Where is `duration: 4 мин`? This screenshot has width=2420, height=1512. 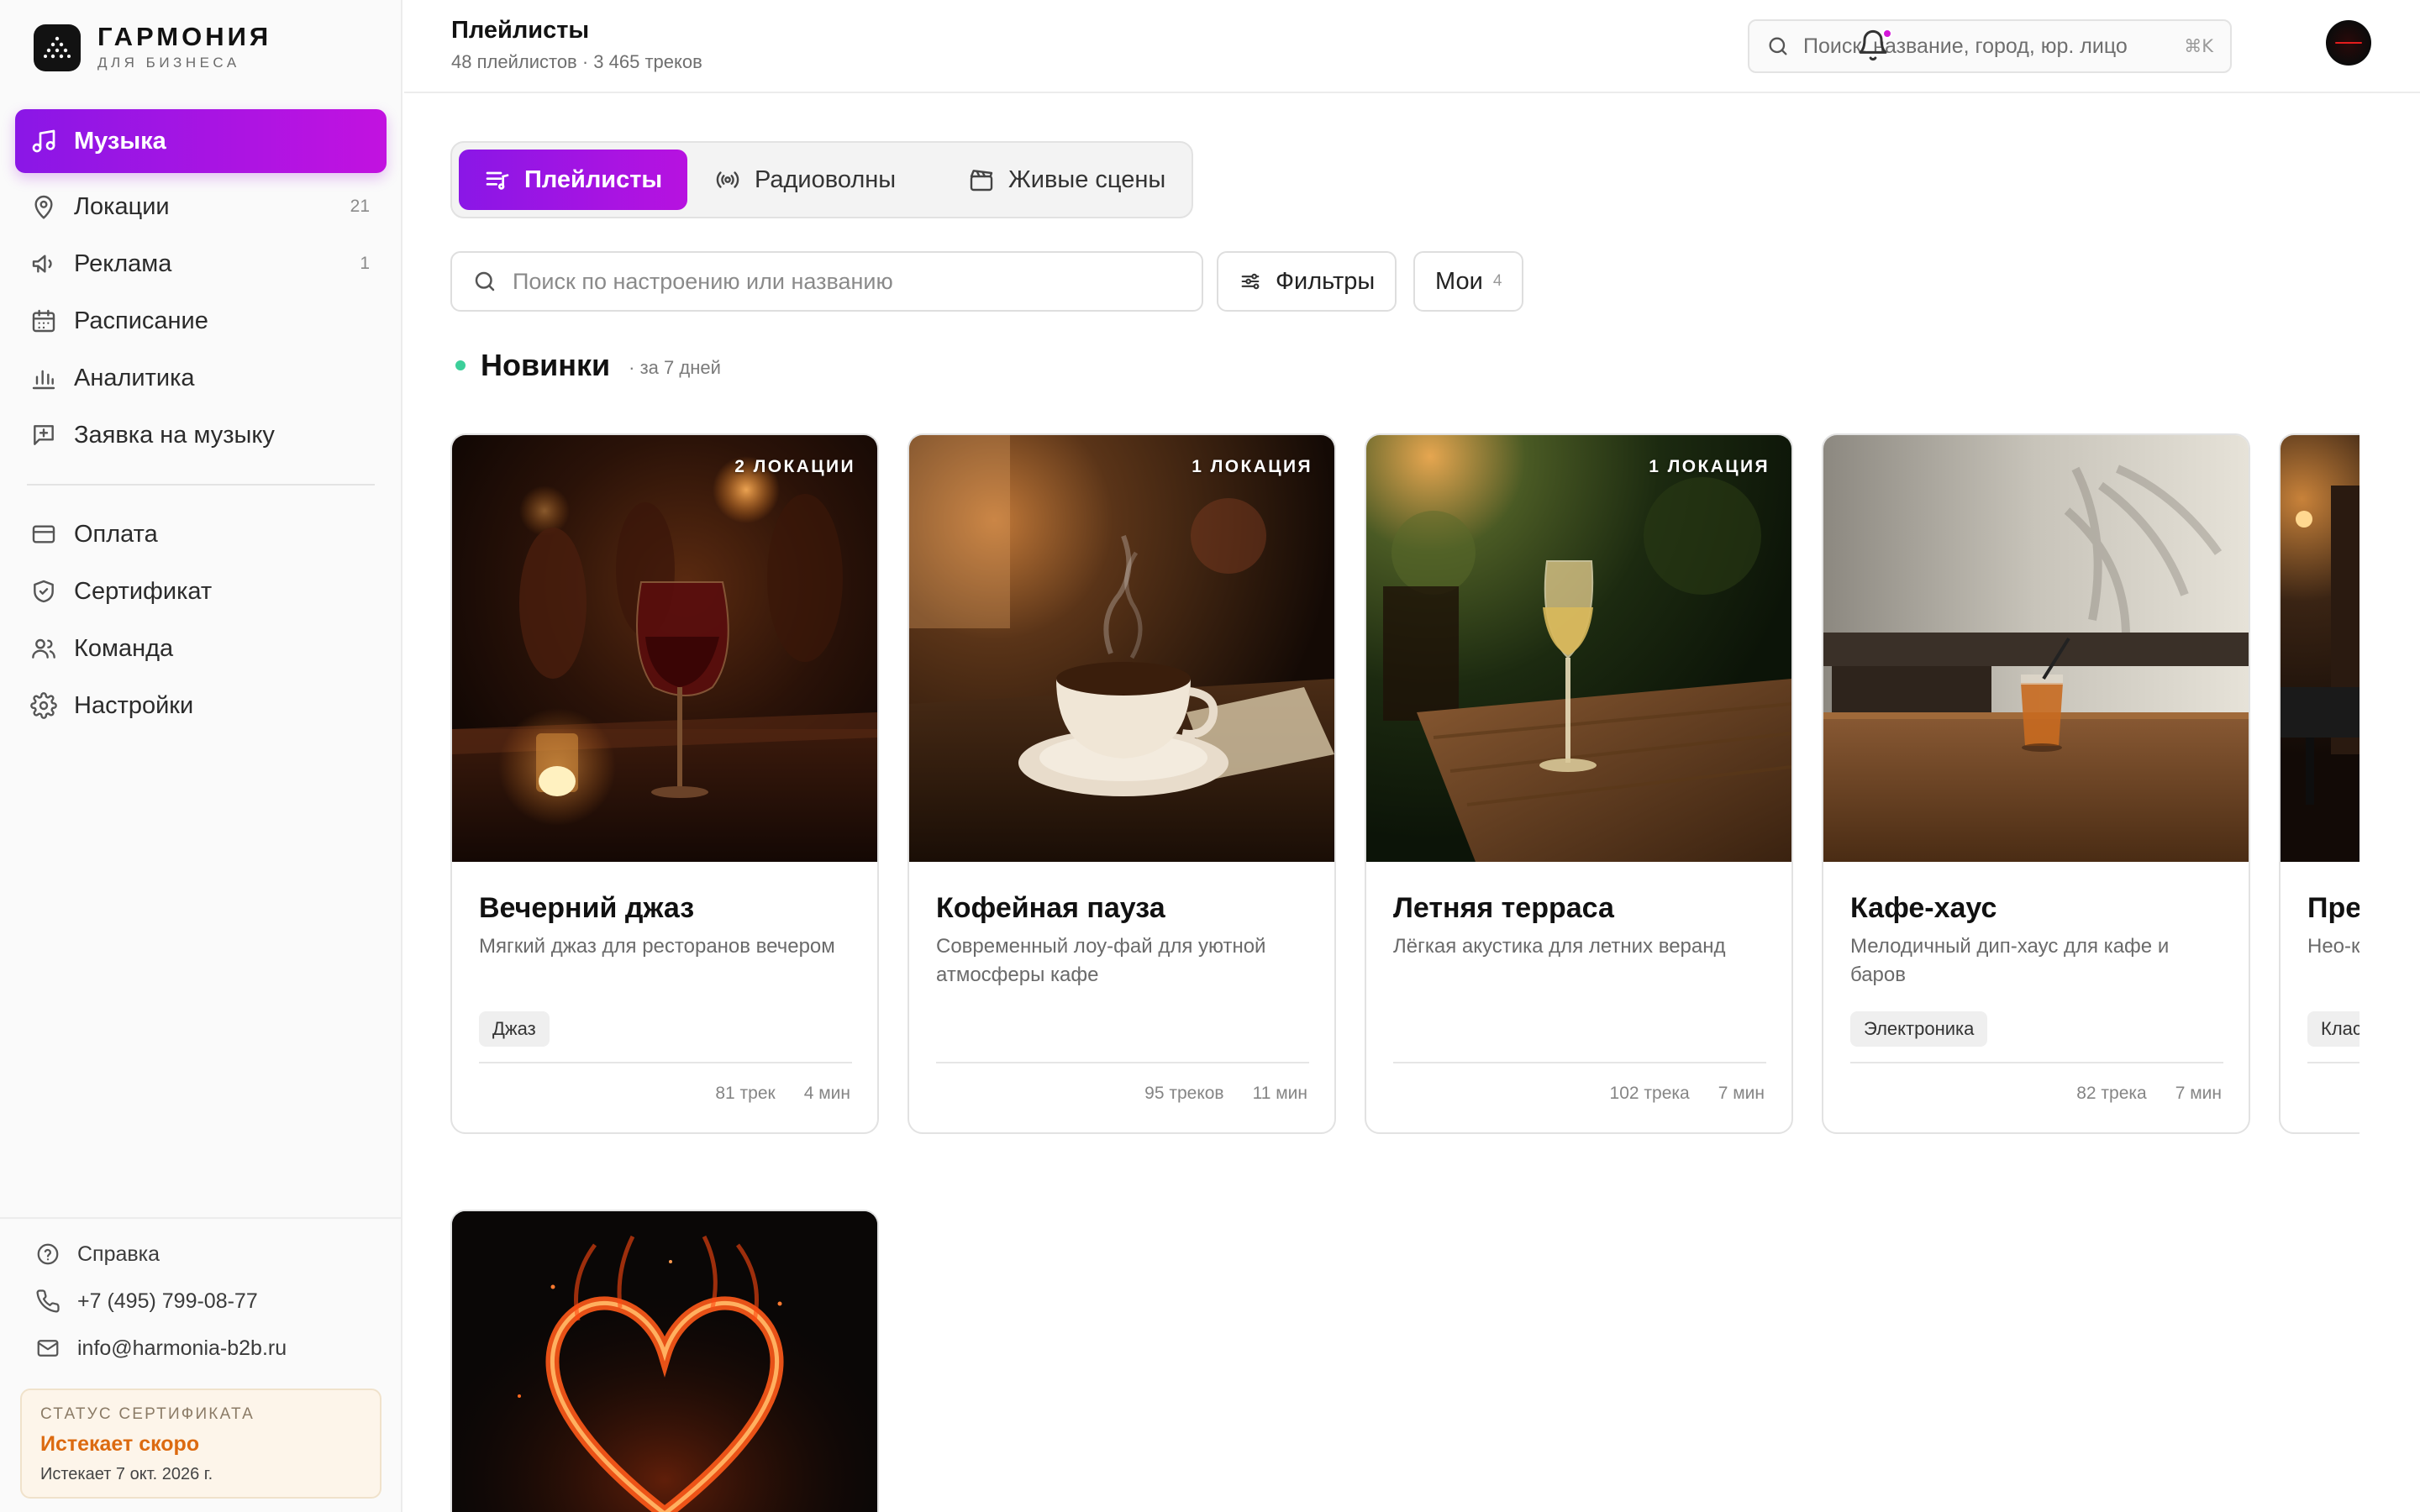 duration: 4 мин is located at coordinates (826, 1093).